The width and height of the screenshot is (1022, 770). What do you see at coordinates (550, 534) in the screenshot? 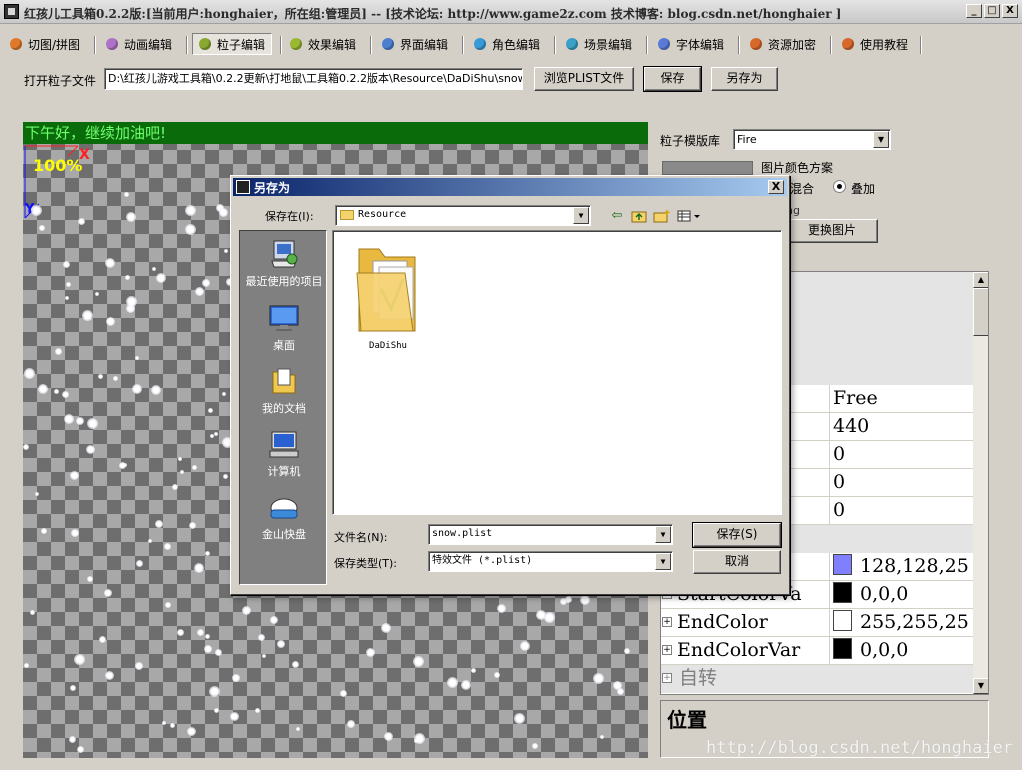
I see `filename-input: snow.plist ▼` at bounding box center [550, 534].